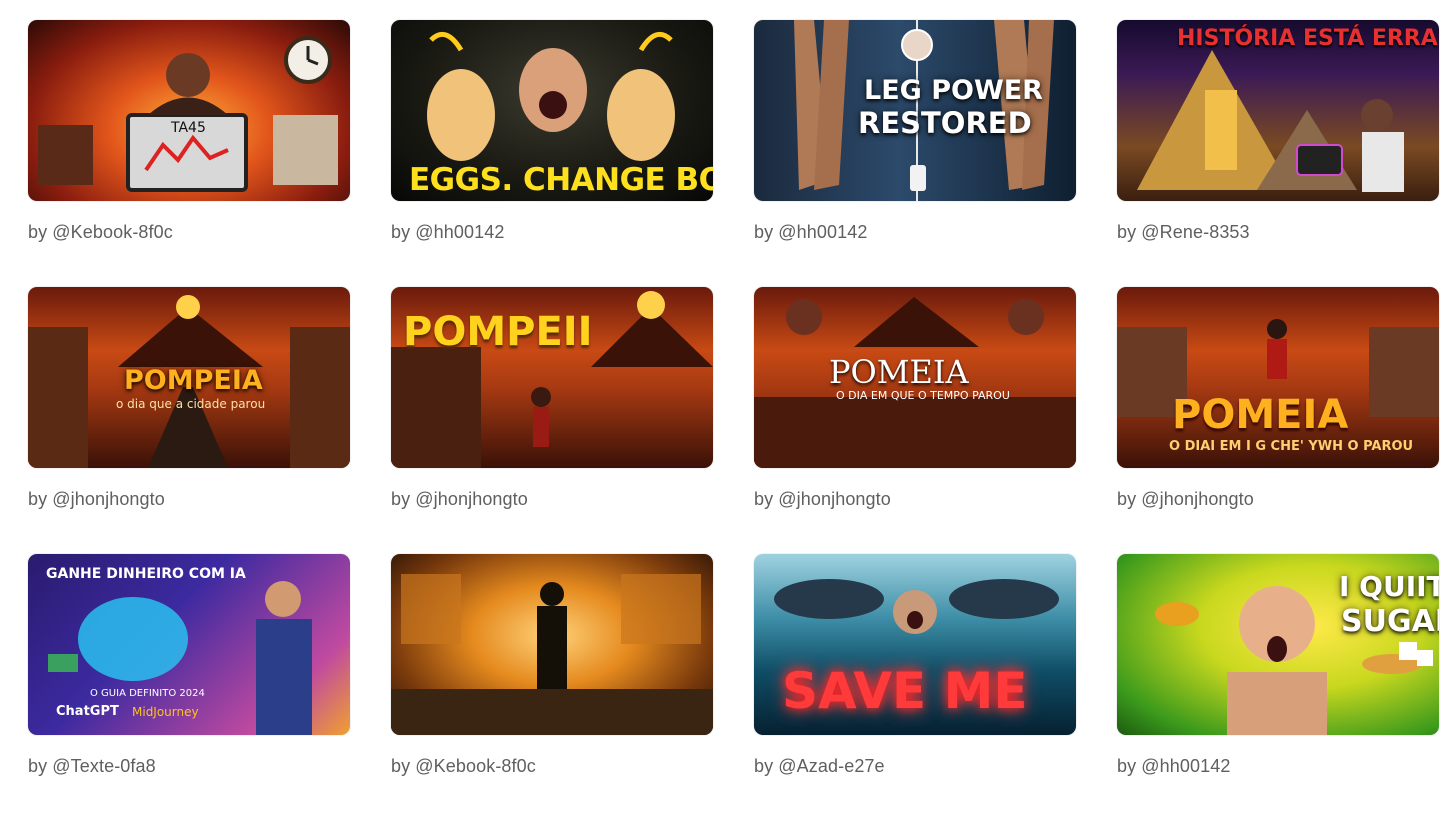  What do you see at coordinates (1308, 38) in the screenshot?
I see `thumbnail-text: HISTÓRIA ESTÁ ERRADA` at bounding box center [1308, 38].